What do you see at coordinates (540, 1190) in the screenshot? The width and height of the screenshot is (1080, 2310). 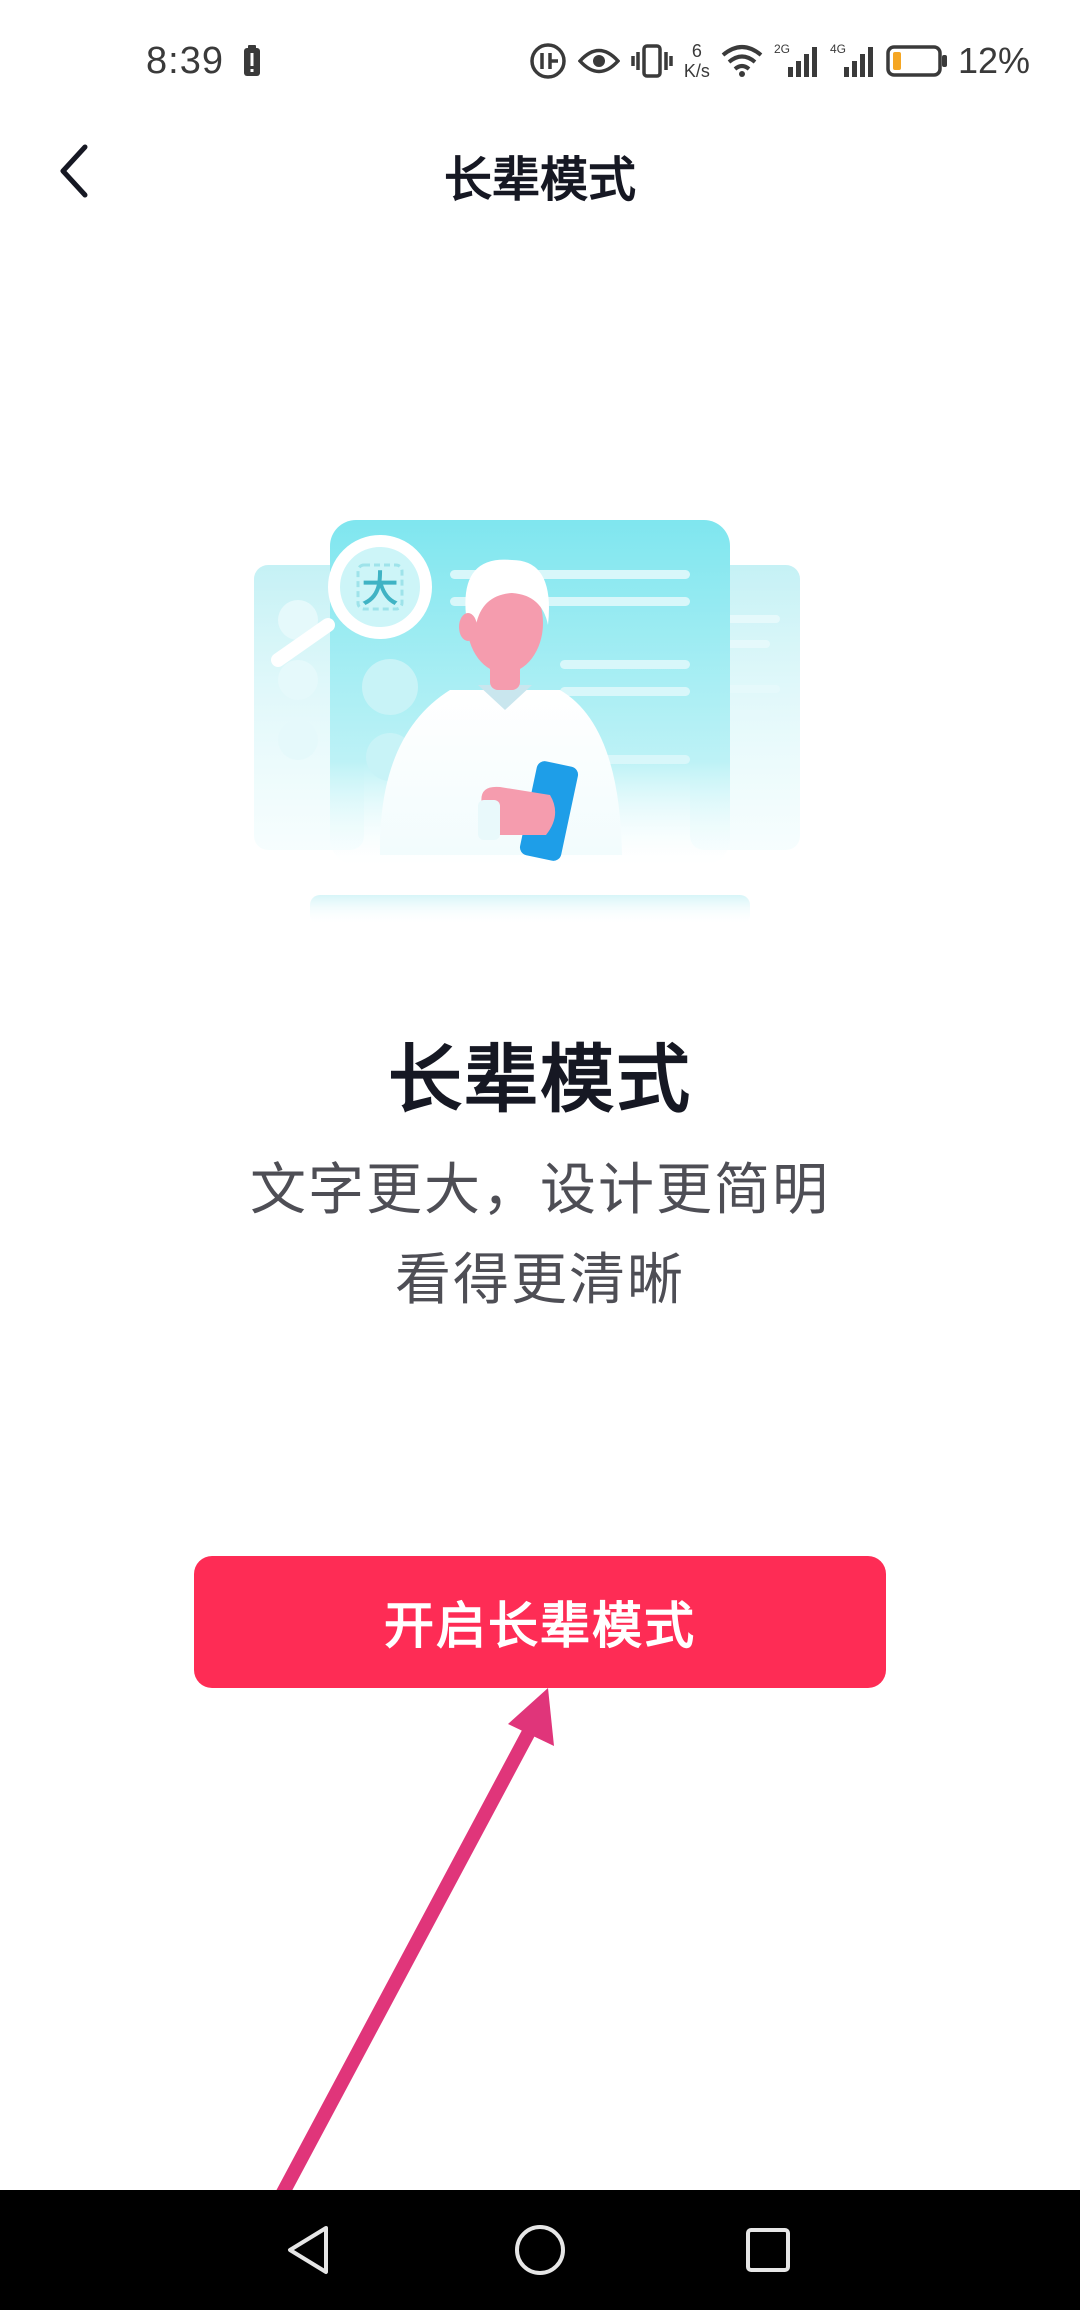 I see `mode-description-line1: 文字更大，设计更简明` at bounding box center [540, 1190].